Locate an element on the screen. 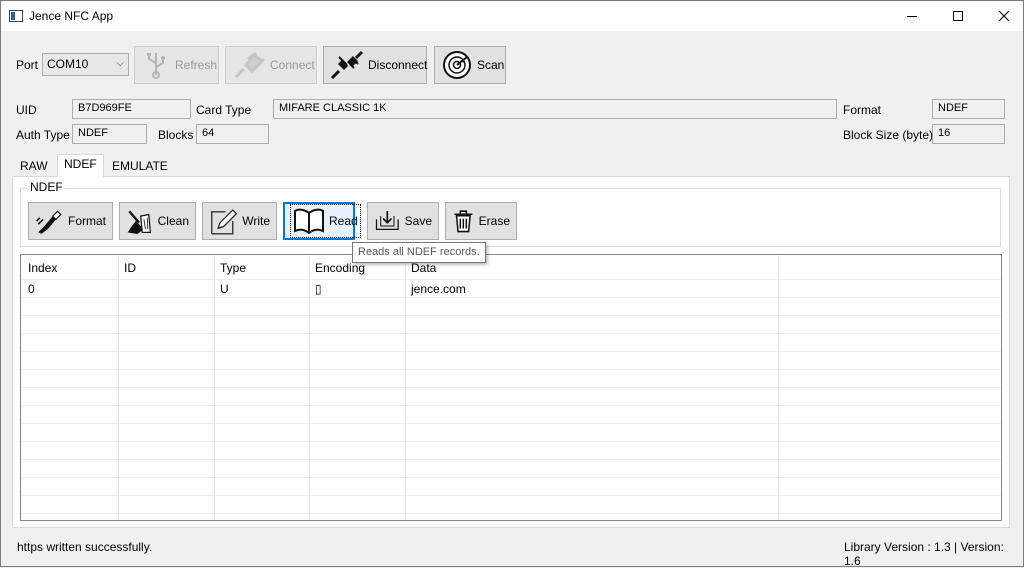 Image resolution: width=1024 pixels, height=568 pixels. block-size-label: Block Size (byte) is located at coordinates (888, 135).